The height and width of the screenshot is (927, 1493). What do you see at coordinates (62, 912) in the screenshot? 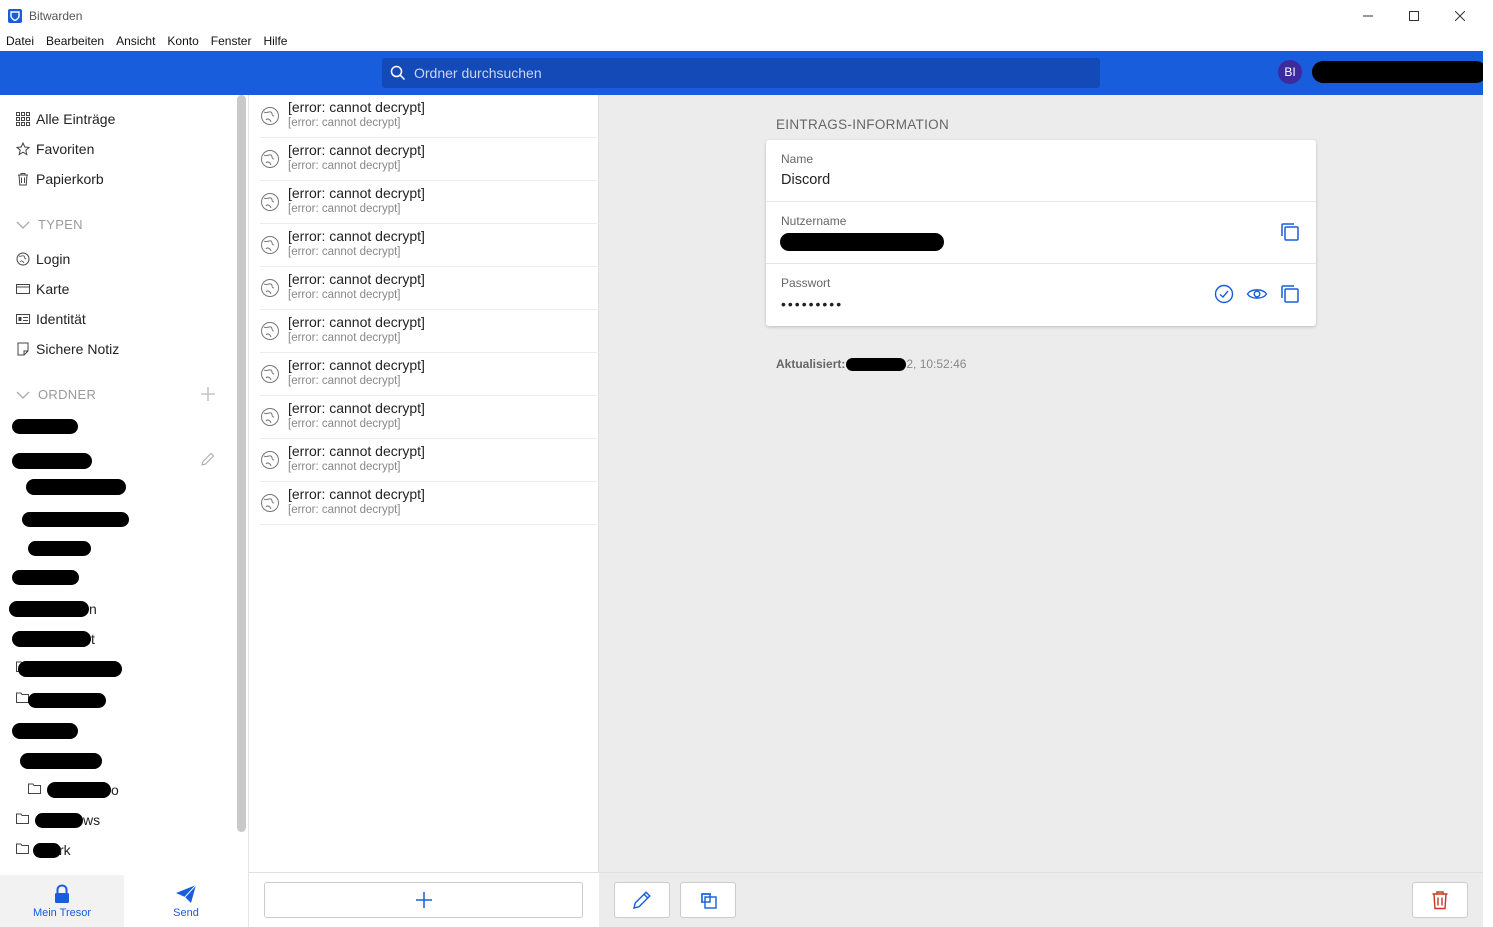
I see `tab-label: Mein Tresor` at bounding box center [62, 912].